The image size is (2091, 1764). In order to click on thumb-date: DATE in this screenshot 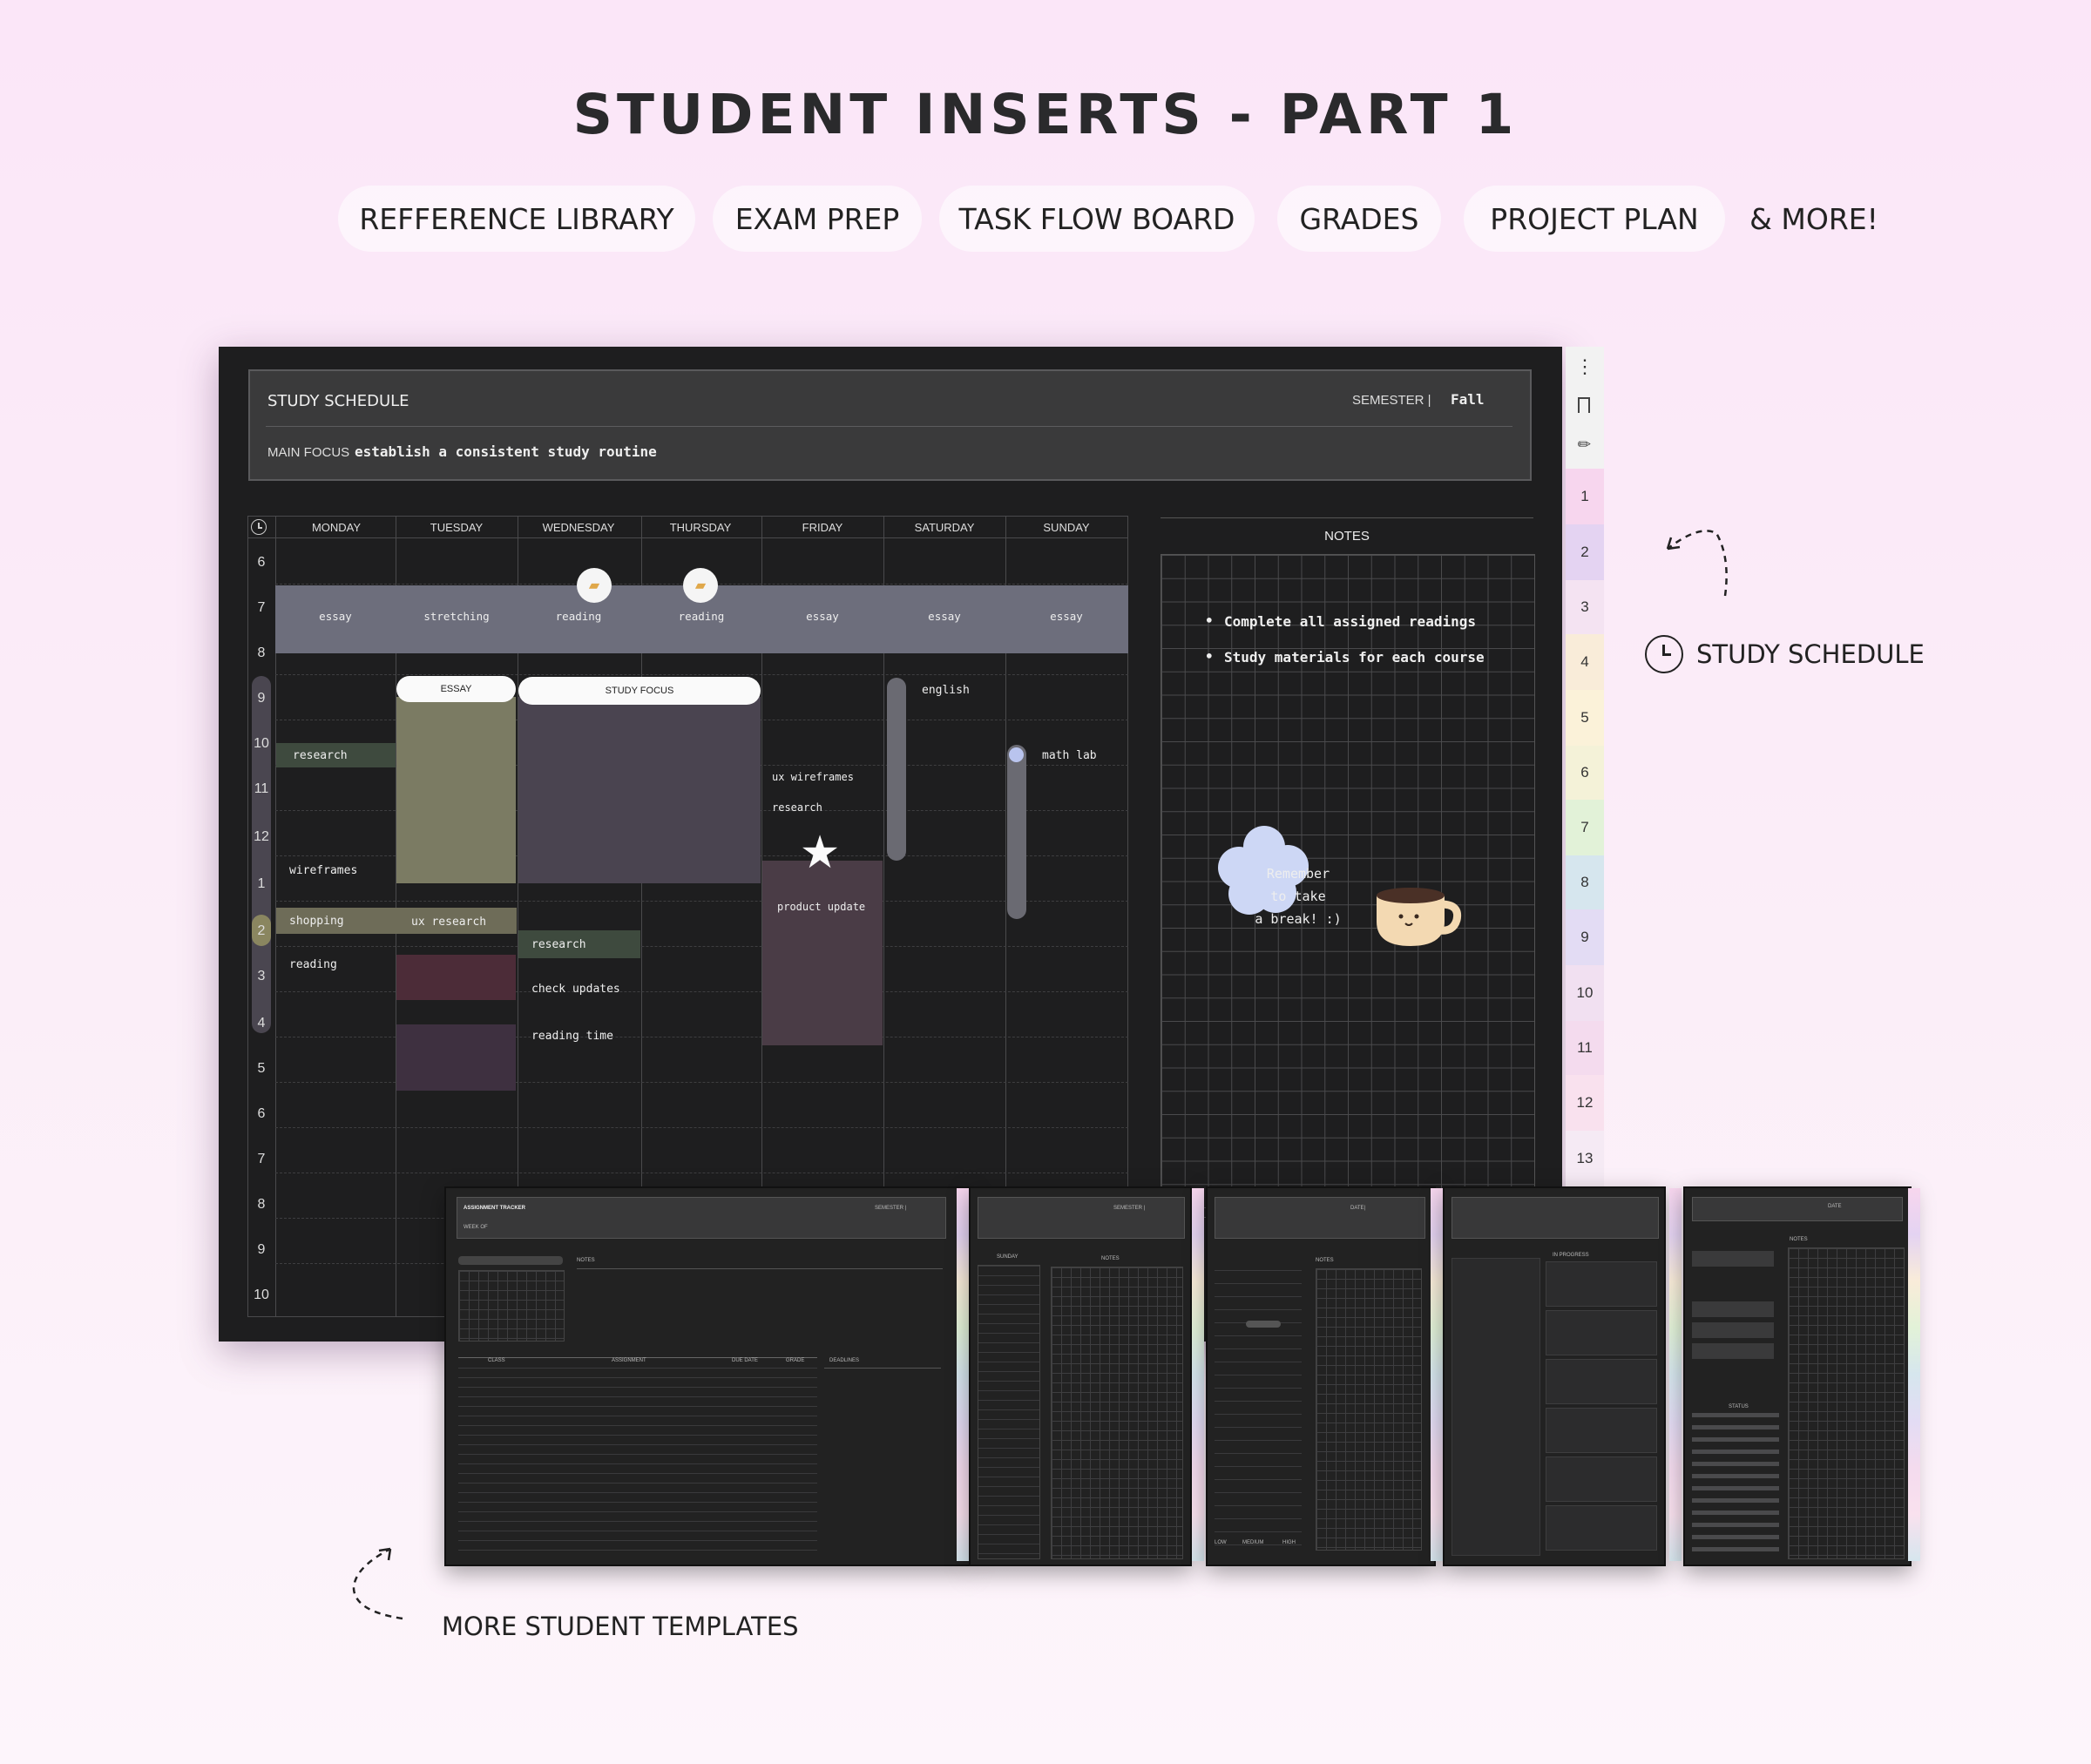, I will do `click(1835, 1206)`.